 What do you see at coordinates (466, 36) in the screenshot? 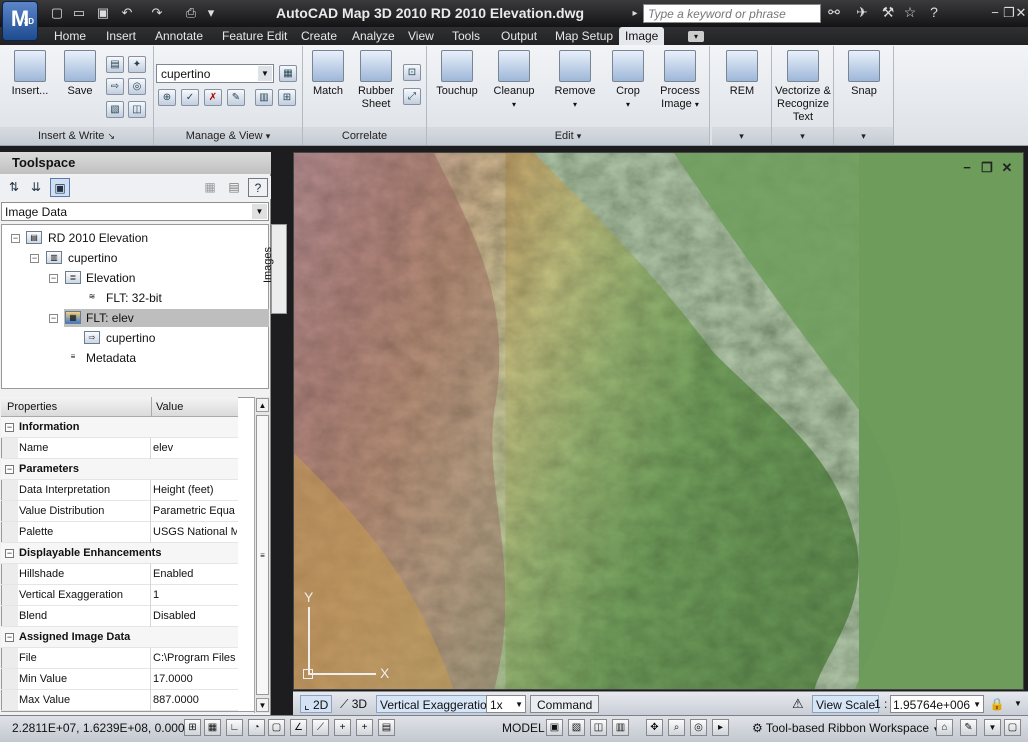
I see `tab-tools: Tools` at bounding box center [466, 36].